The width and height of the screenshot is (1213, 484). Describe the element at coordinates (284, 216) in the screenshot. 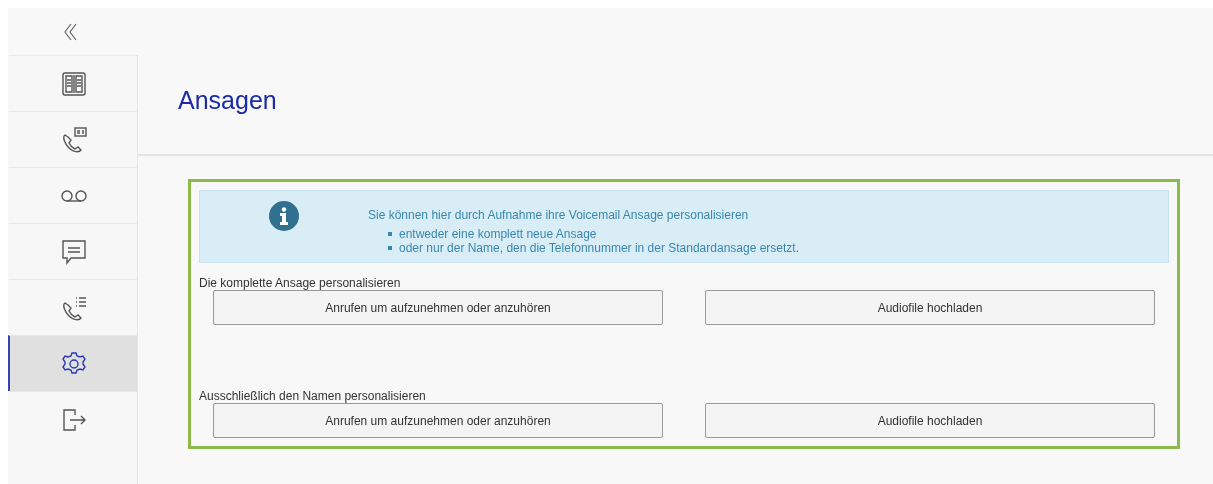

I see `info-icon` at that location.